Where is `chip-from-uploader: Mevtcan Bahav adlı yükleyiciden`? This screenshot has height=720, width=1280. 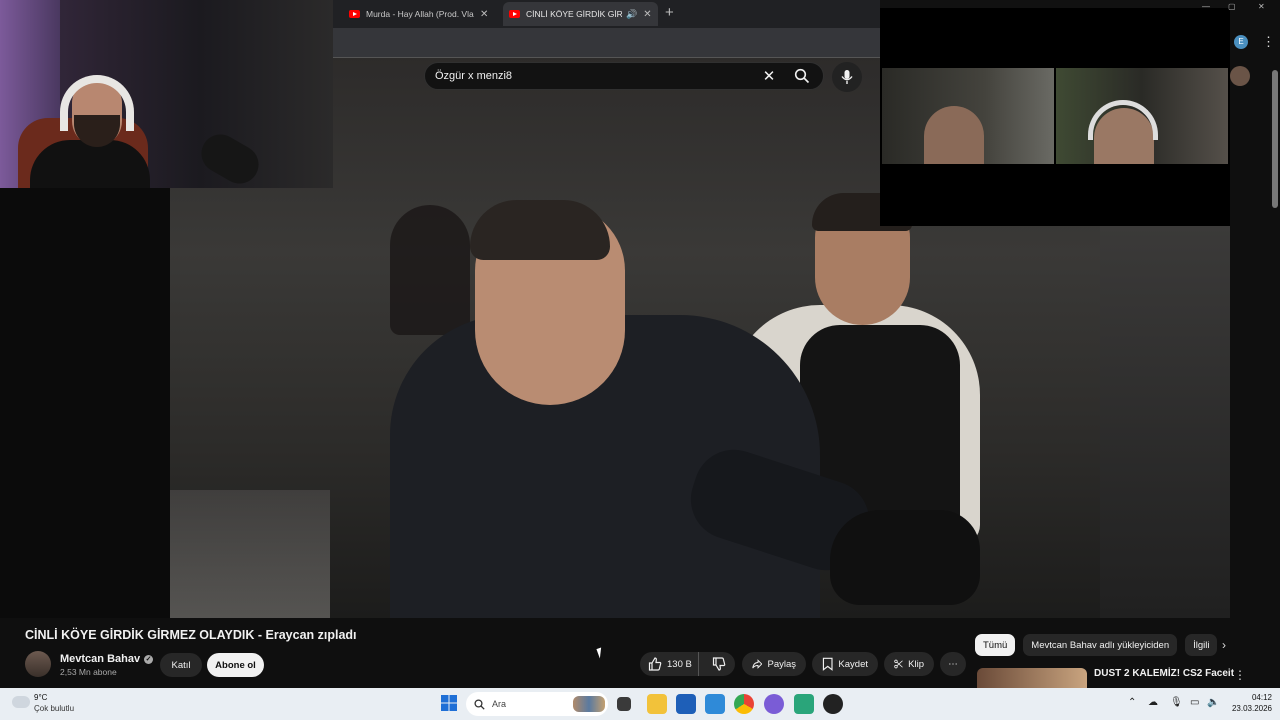
chip-from-uploader: Mevtcan Bahav adlı yükleyiciden is located at coordinates (1100, 645).